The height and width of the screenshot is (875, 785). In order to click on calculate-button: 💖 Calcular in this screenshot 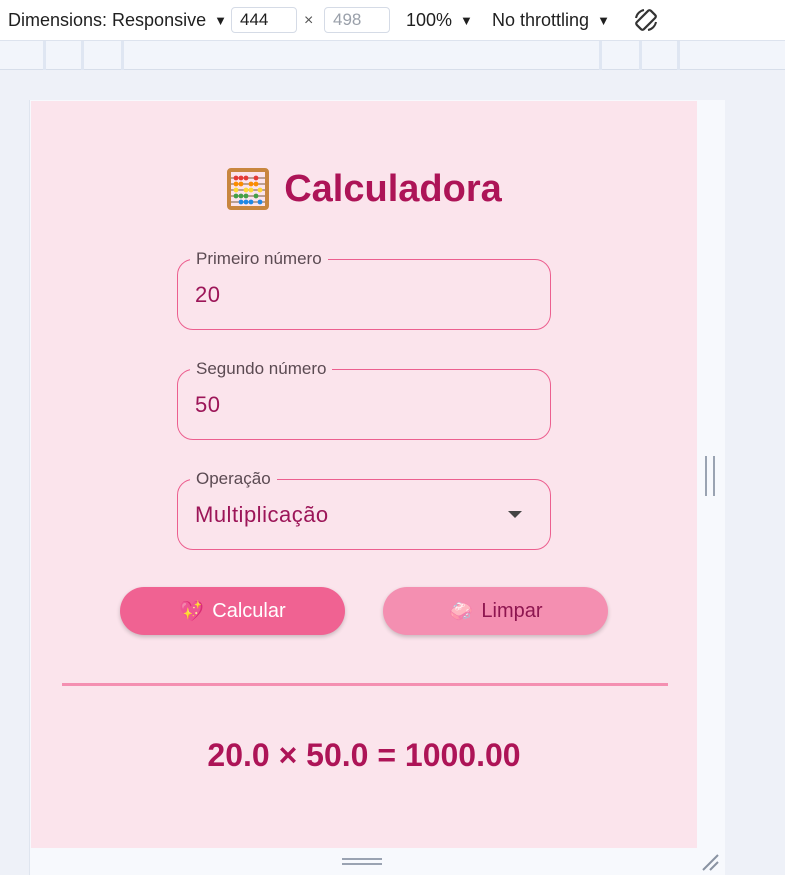, I will do `click(232, 611)`.